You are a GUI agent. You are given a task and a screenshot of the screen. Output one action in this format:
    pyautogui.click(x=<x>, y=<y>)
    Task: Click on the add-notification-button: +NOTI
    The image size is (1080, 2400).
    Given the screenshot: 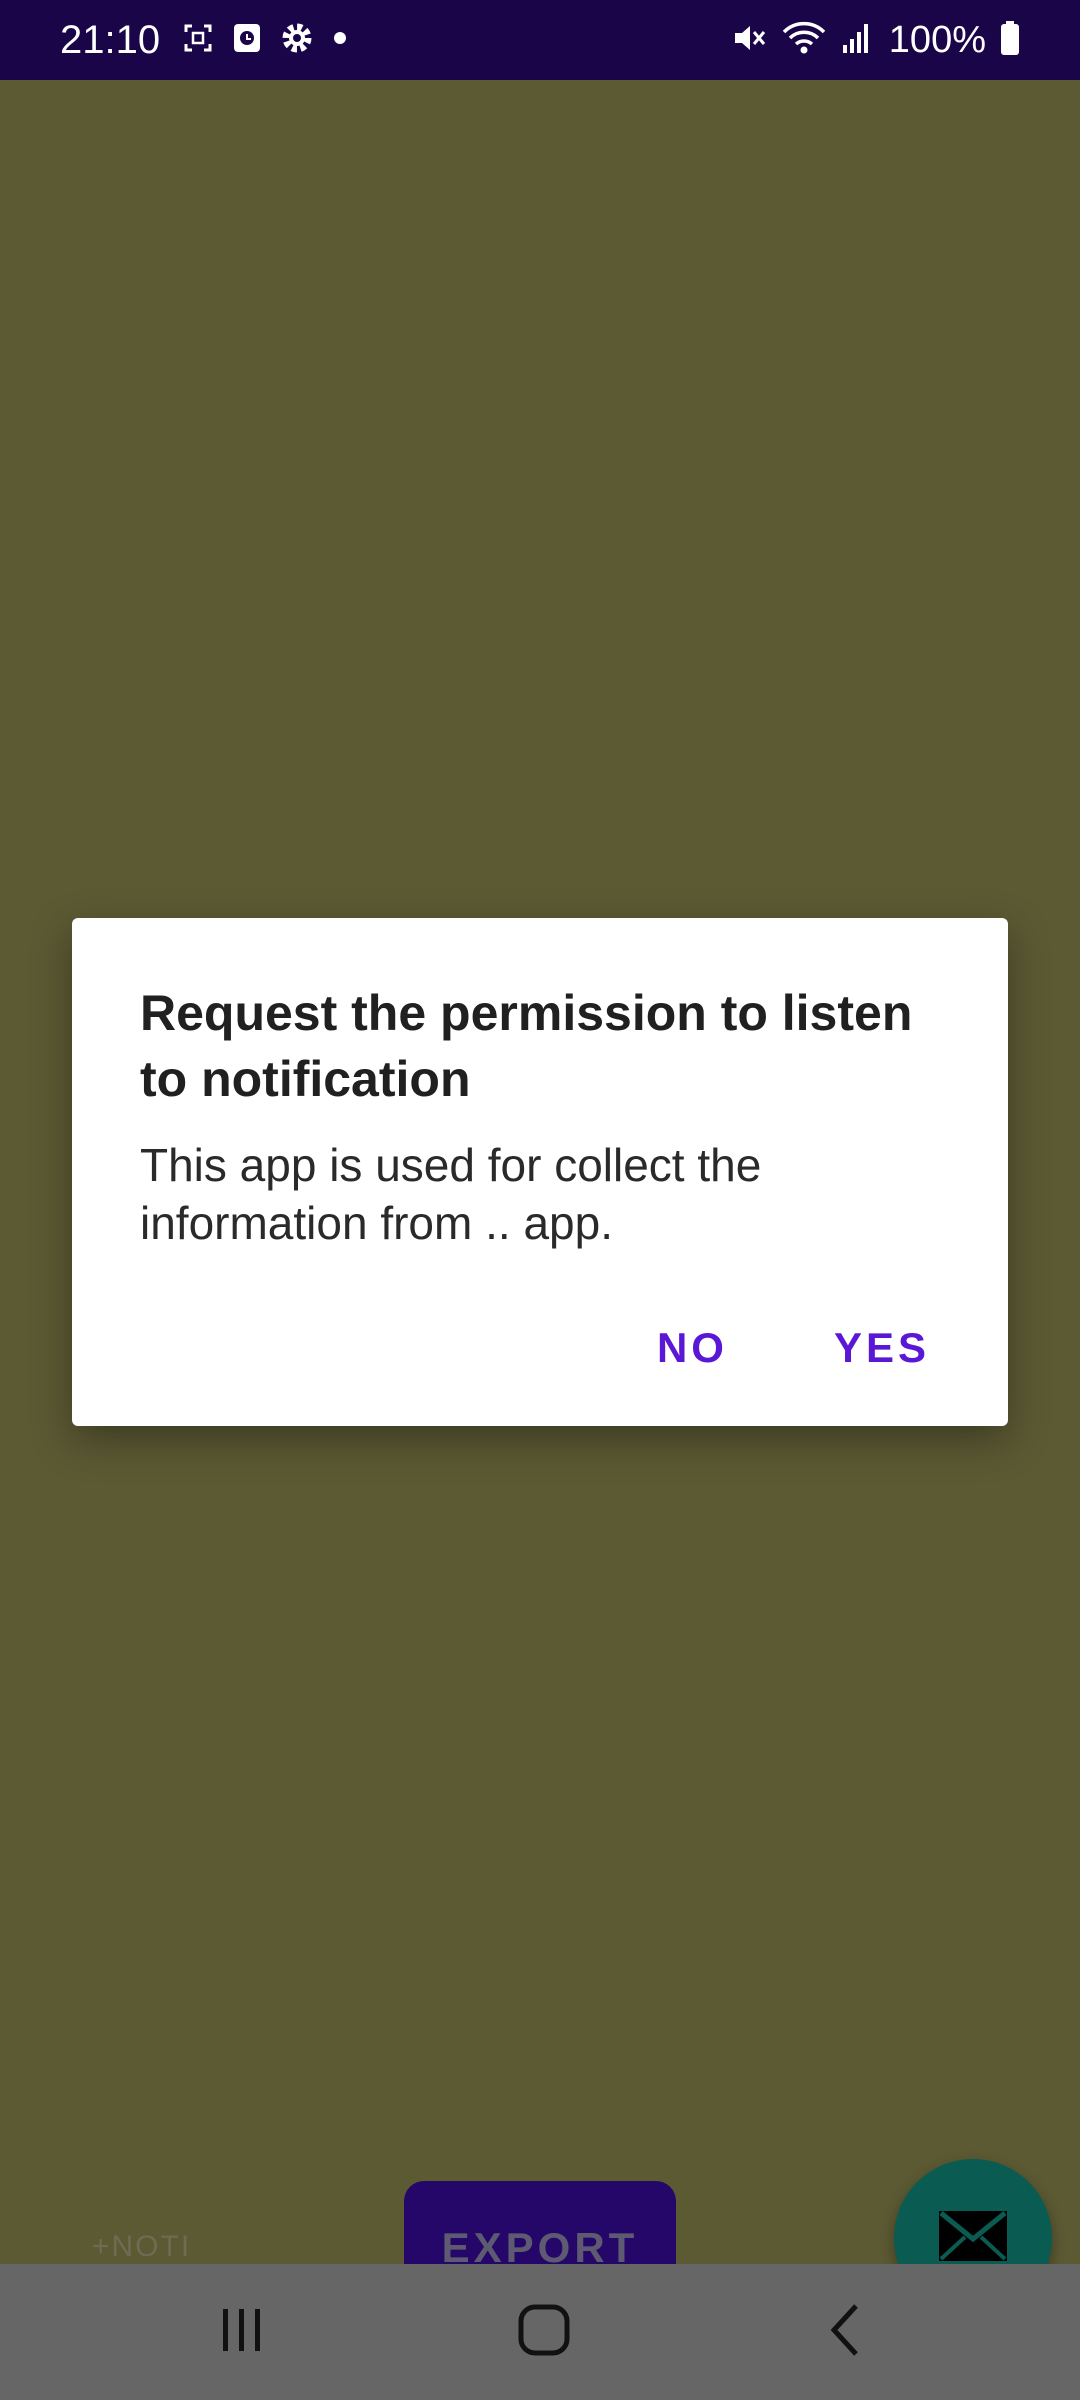 What is the action you would take?
    pyautogui.click(x=141, y=2247)
    